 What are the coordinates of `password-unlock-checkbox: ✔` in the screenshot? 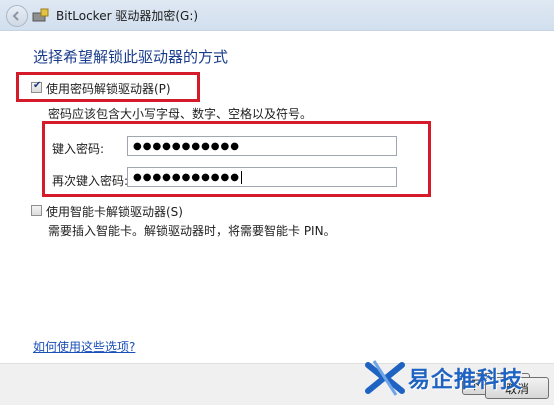 It's located at (36, 86).